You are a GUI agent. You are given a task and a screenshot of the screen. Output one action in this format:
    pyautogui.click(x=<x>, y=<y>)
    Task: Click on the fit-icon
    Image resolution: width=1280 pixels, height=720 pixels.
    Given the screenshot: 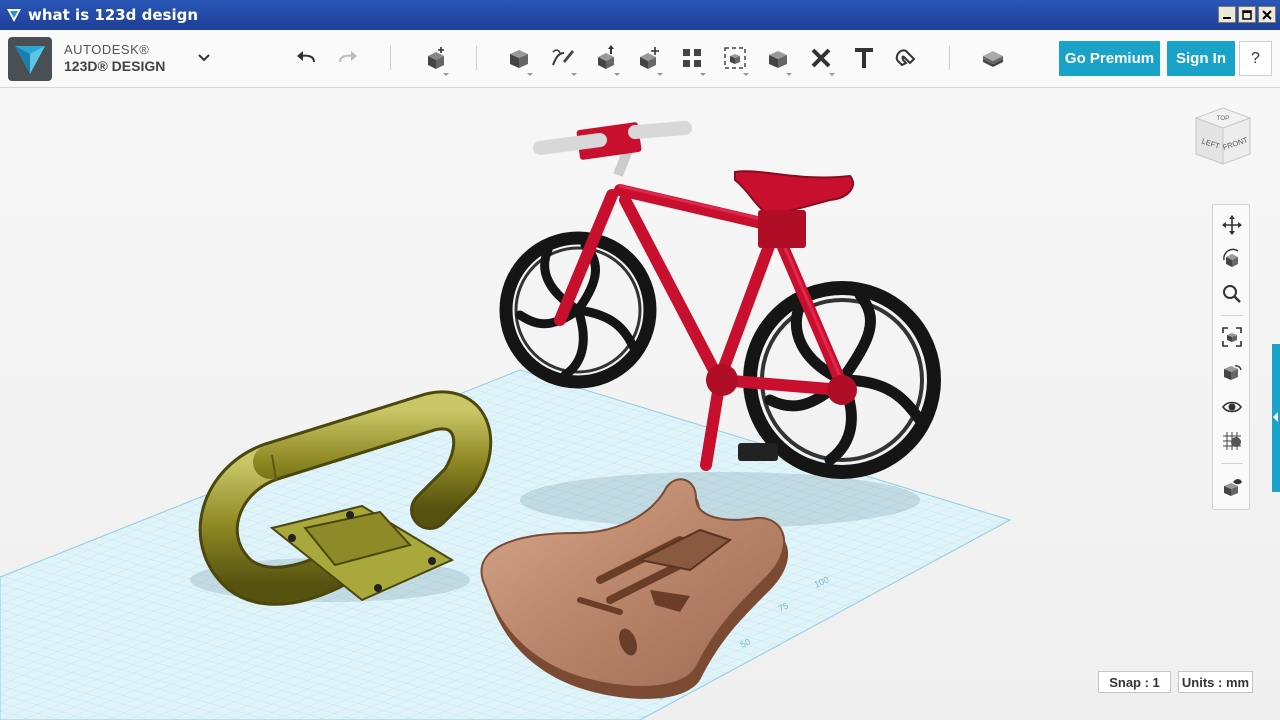 What is the action you would take?
    pyautogui.click(x=1232, y=337)
    